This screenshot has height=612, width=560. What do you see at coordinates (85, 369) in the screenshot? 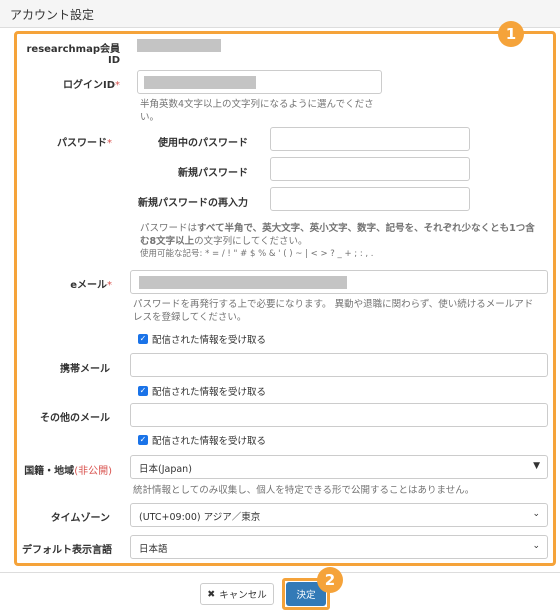
I see `mobile-email-label: 携帯メール` at bounding box center [85, 369].